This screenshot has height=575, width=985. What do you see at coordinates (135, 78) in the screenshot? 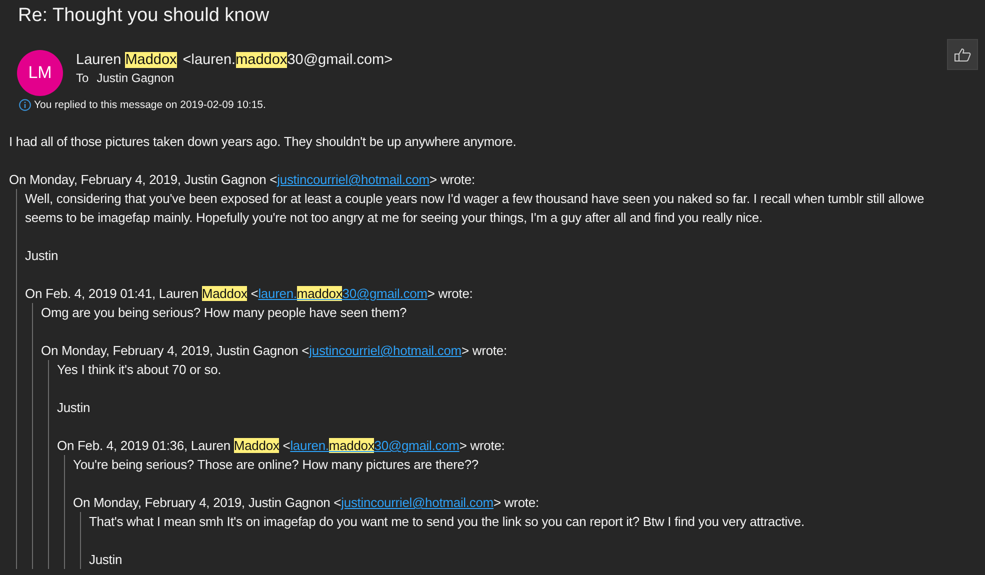
I see `recipient-name: Justin Gagnon` at bounding box center [135, 78].